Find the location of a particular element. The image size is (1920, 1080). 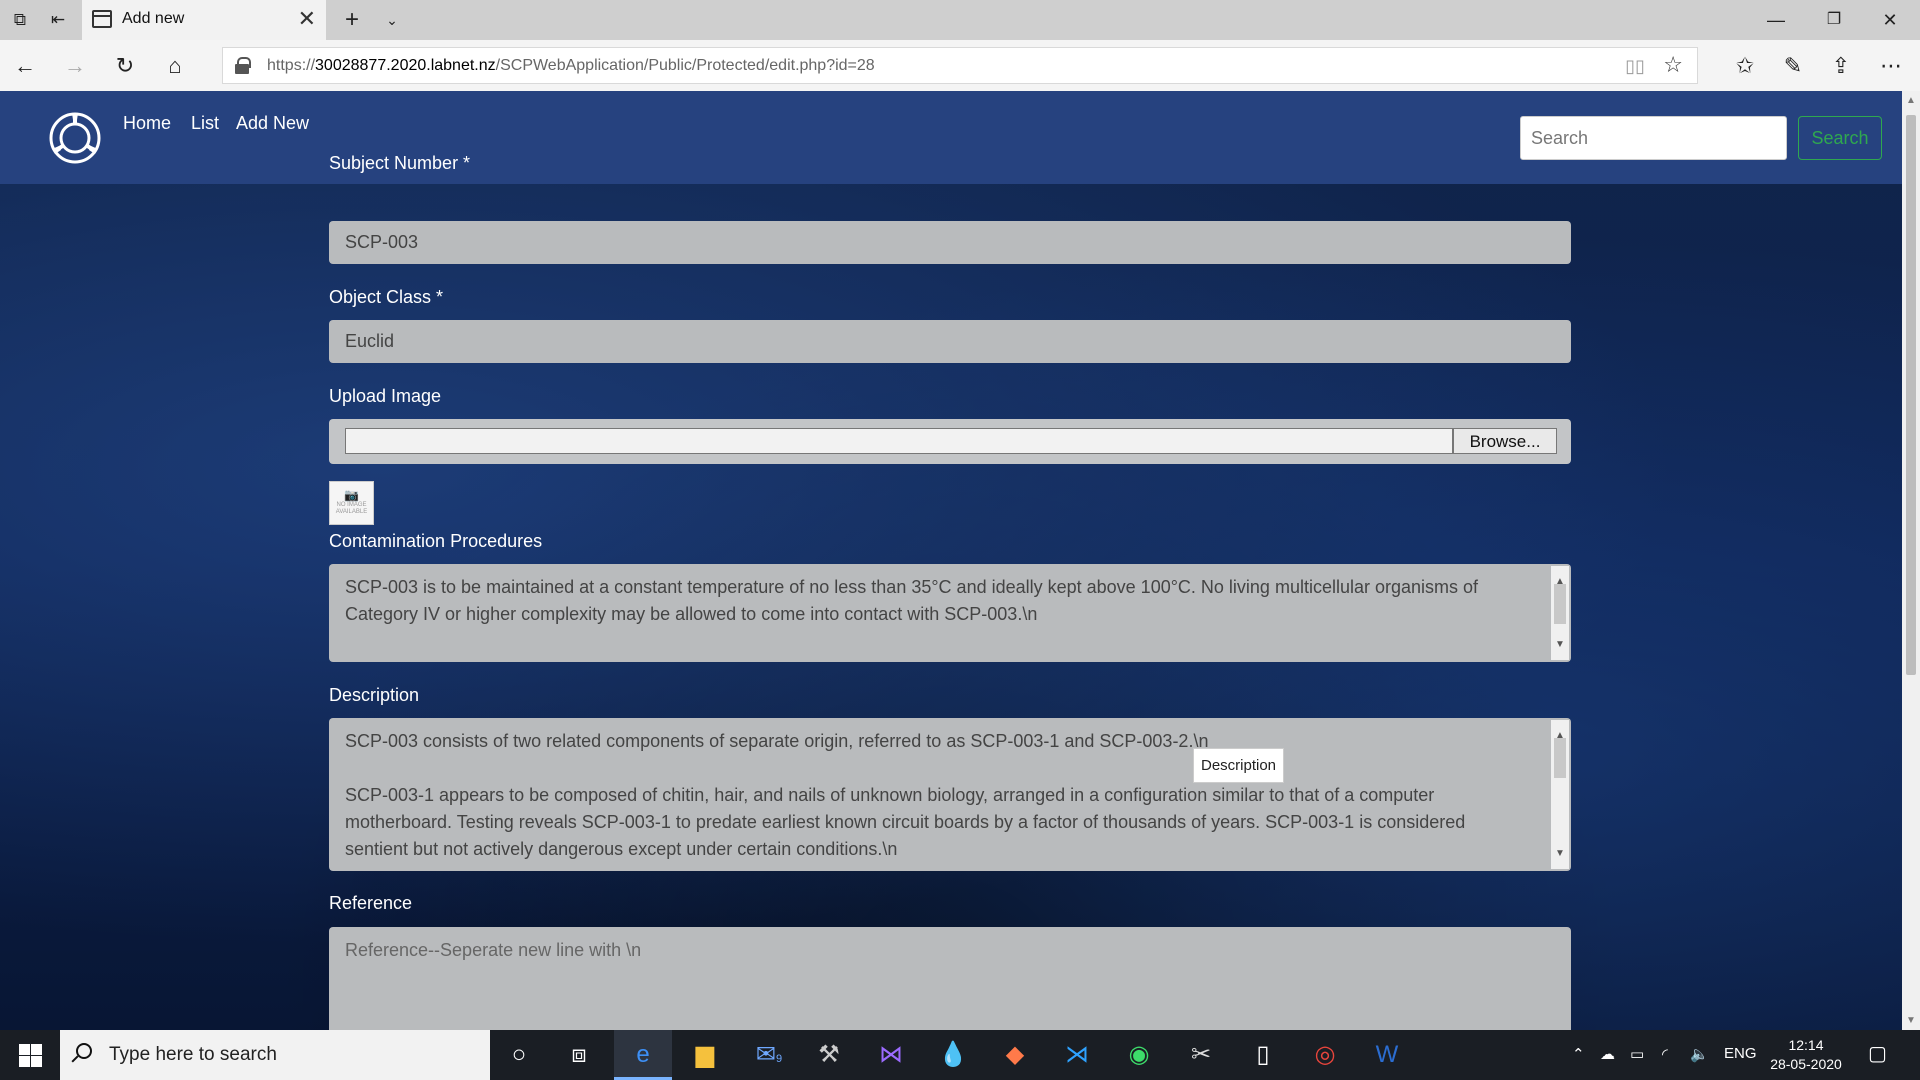

clock: 12:14 28-05-2020 is located at coordinates (1806, 1055).